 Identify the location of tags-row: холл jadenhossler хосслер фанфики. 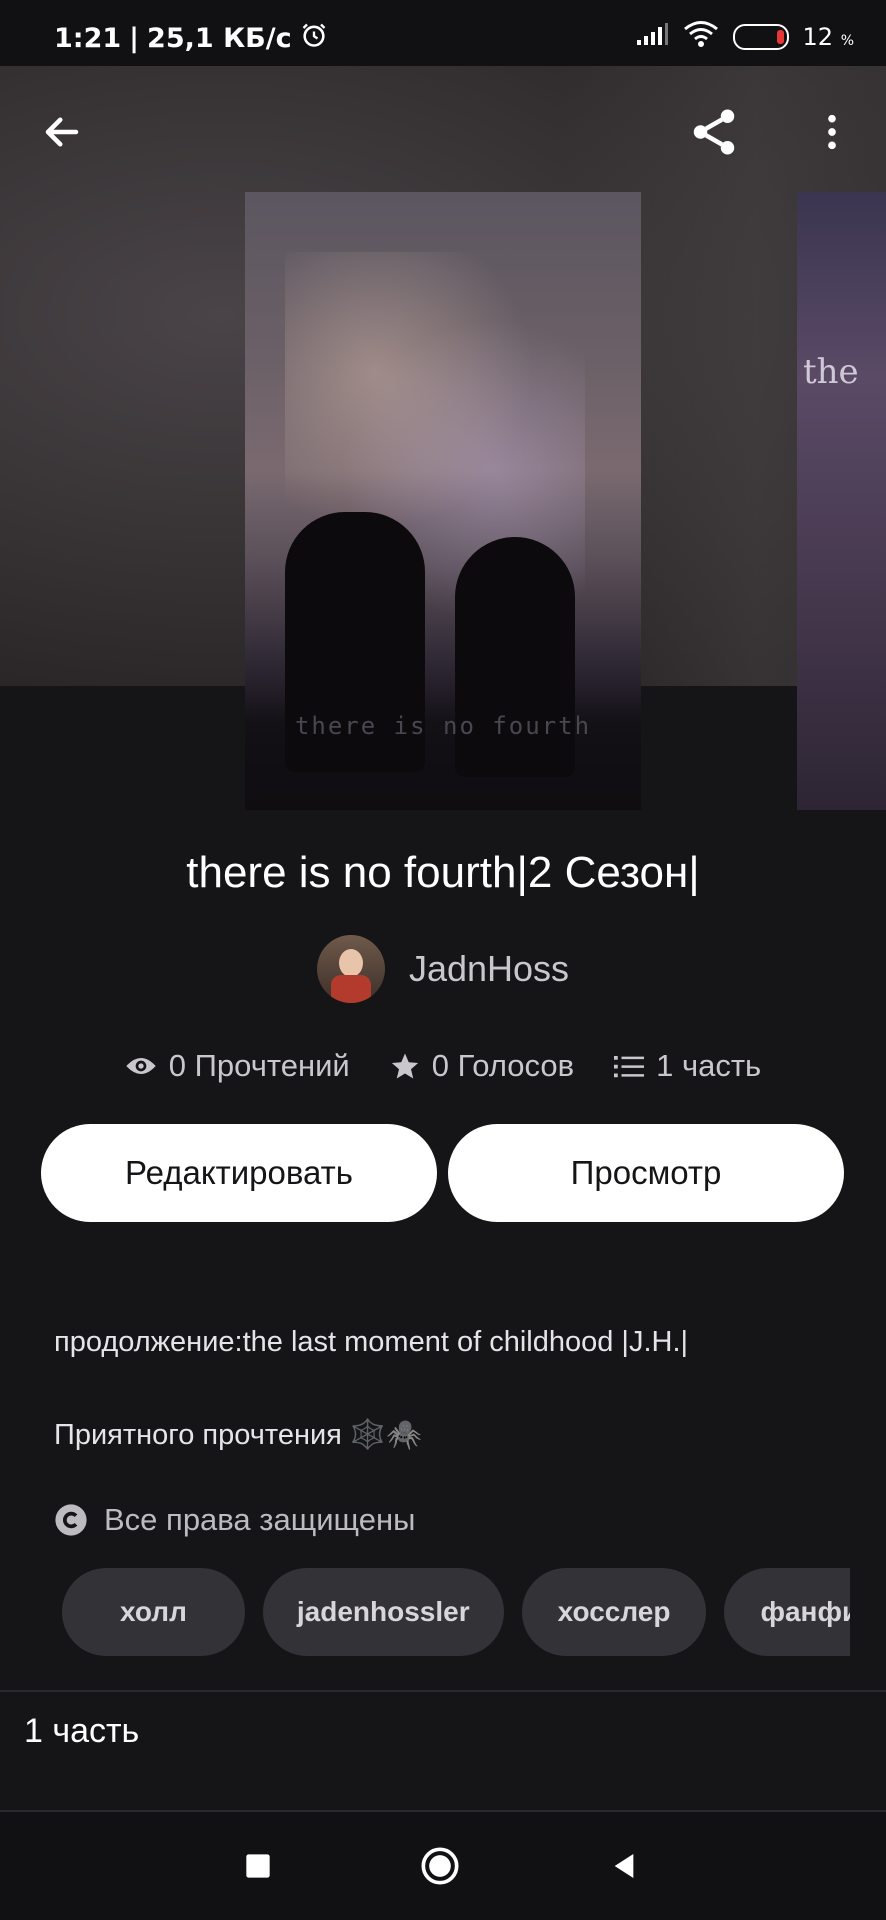
(456, 1612).